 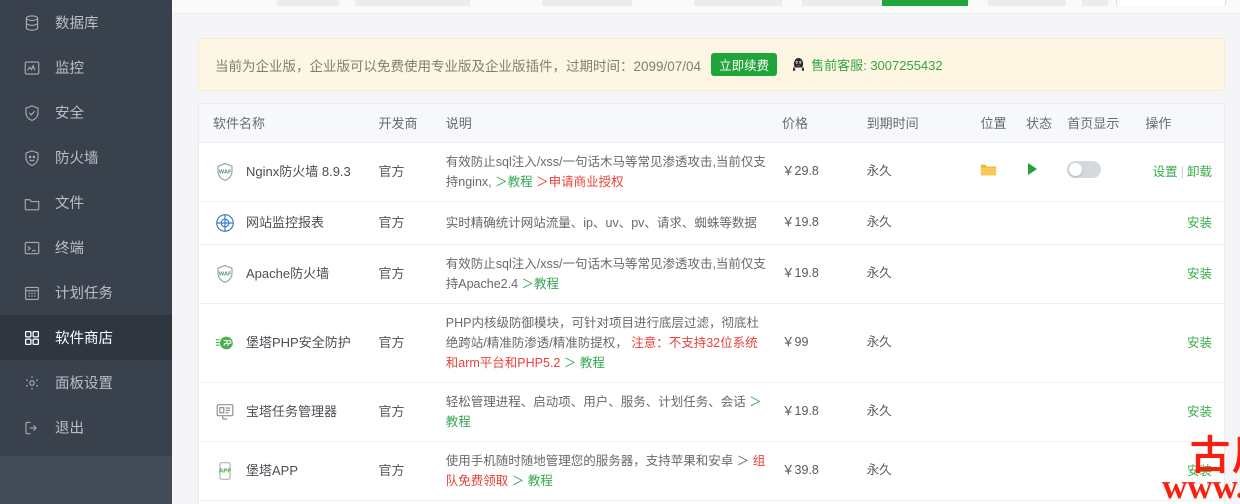 What do you see at coordinates (77, 24) in the screenshot?
I see `sidebar-item-label: 数据库` at bounding box center [77, 24].